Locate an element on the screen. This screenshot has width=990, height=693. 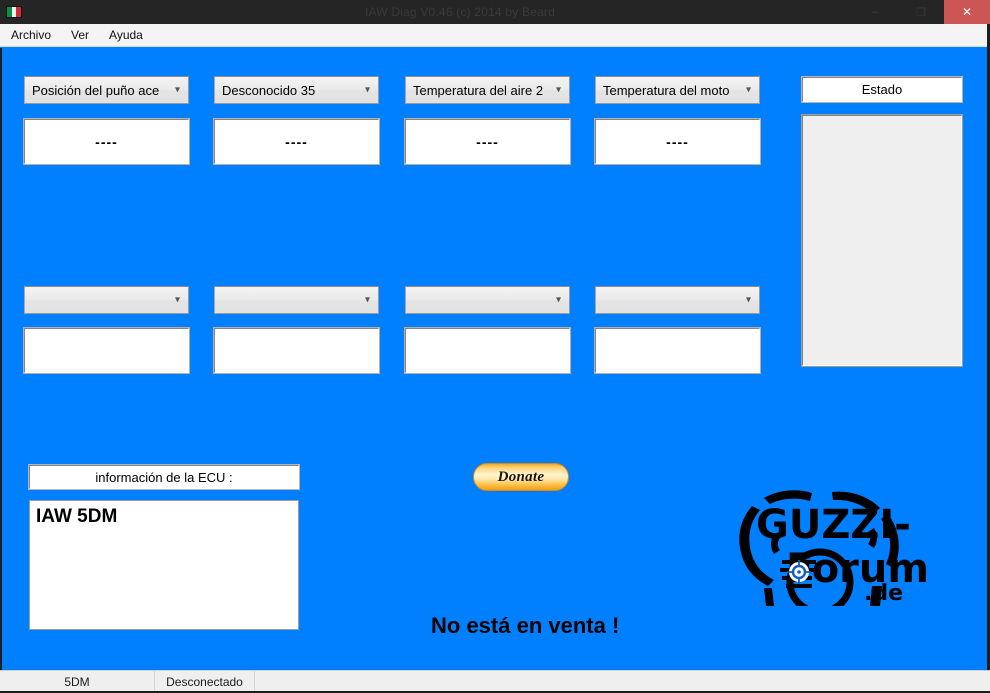
parameter-value-3: ---- is located at coordinates (487, 141).